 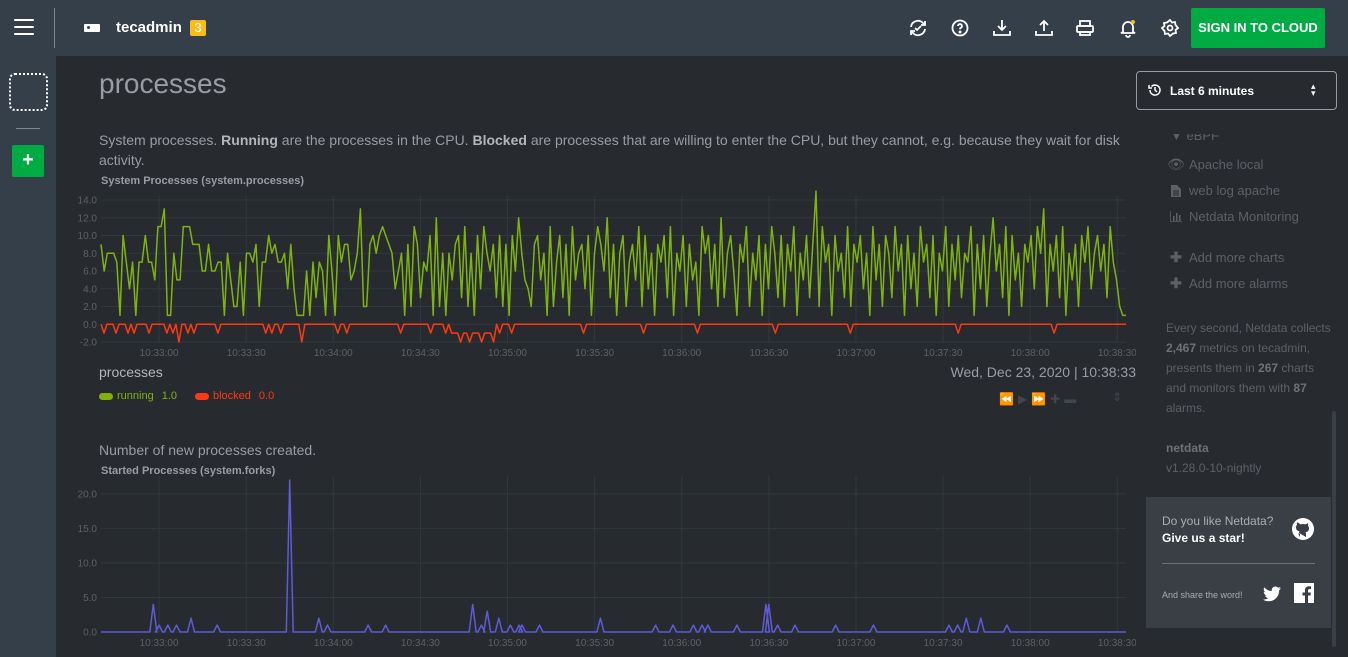 I want to click on upload-icon, so click(x=1044, y=28).